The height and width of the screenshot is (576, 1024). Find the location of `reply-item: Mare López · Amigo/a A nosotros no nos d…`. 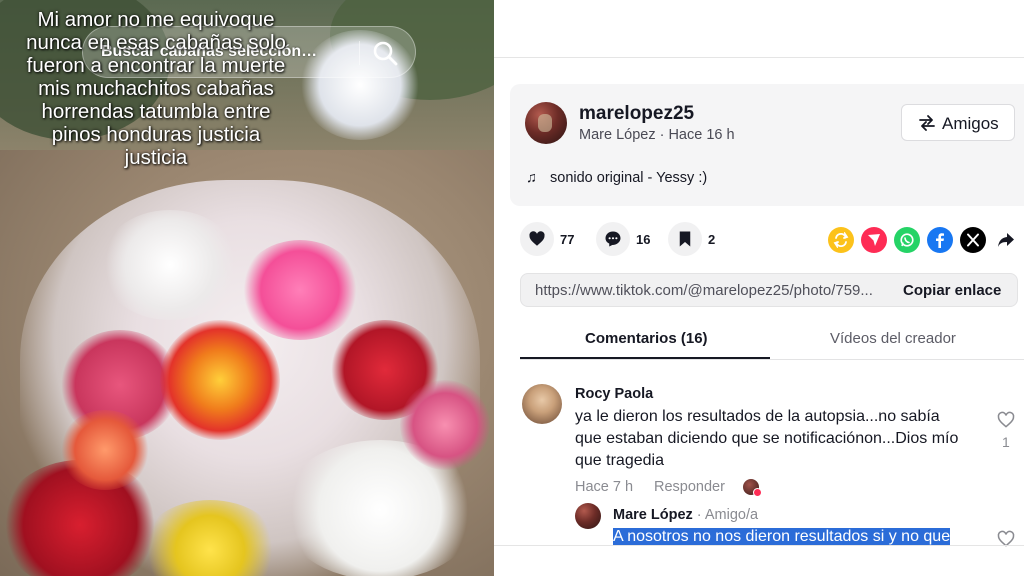

reply-item: Mare López · Amigo/a A nosotros no nos d… is located at coordinates (799, 539).